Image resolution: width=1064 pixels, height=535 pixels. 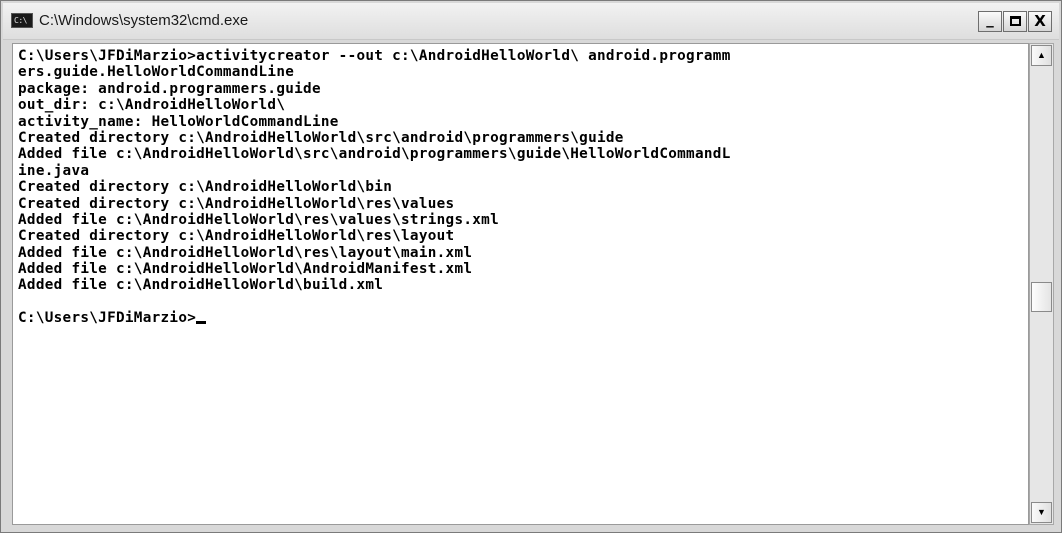 I want to click on minimize-button: _, so click(x=990, y=21).